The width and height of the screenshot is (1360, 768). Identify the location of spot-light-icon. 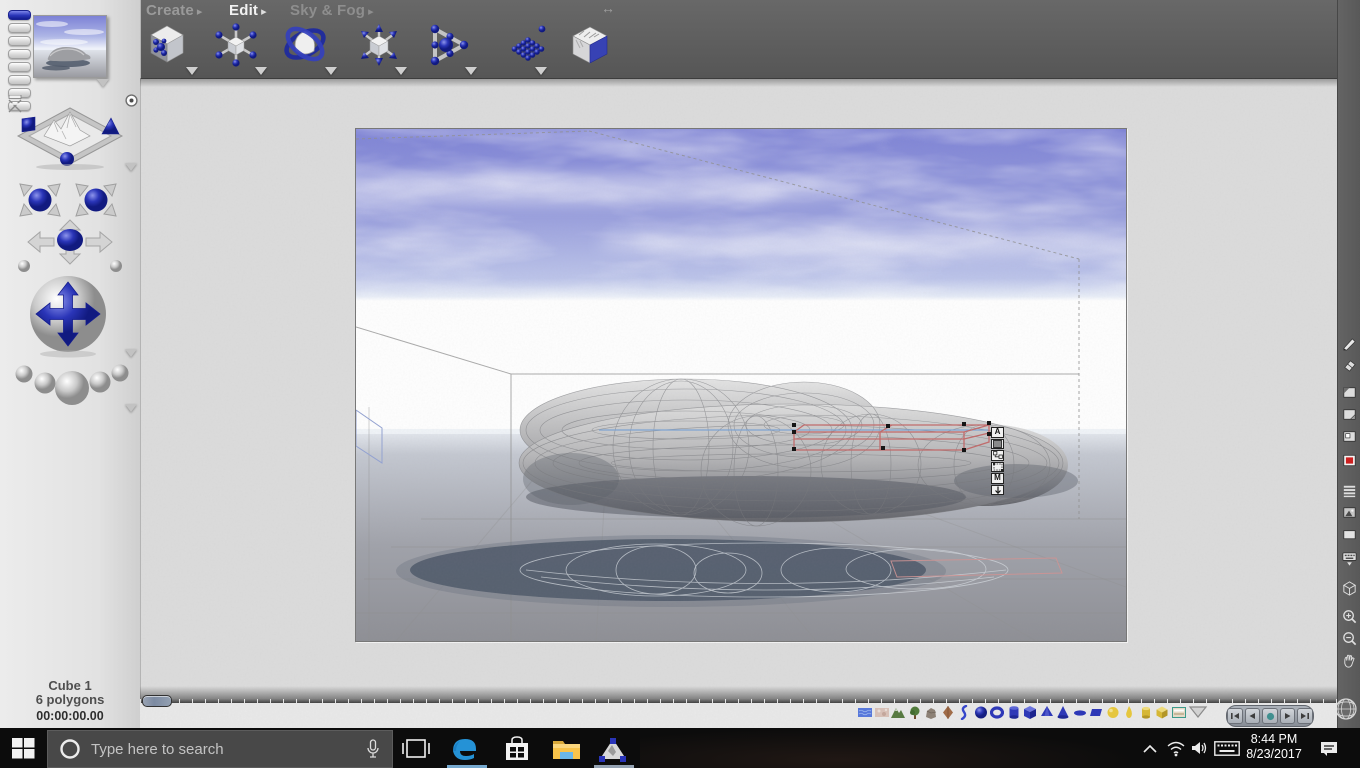
(1129, 712).